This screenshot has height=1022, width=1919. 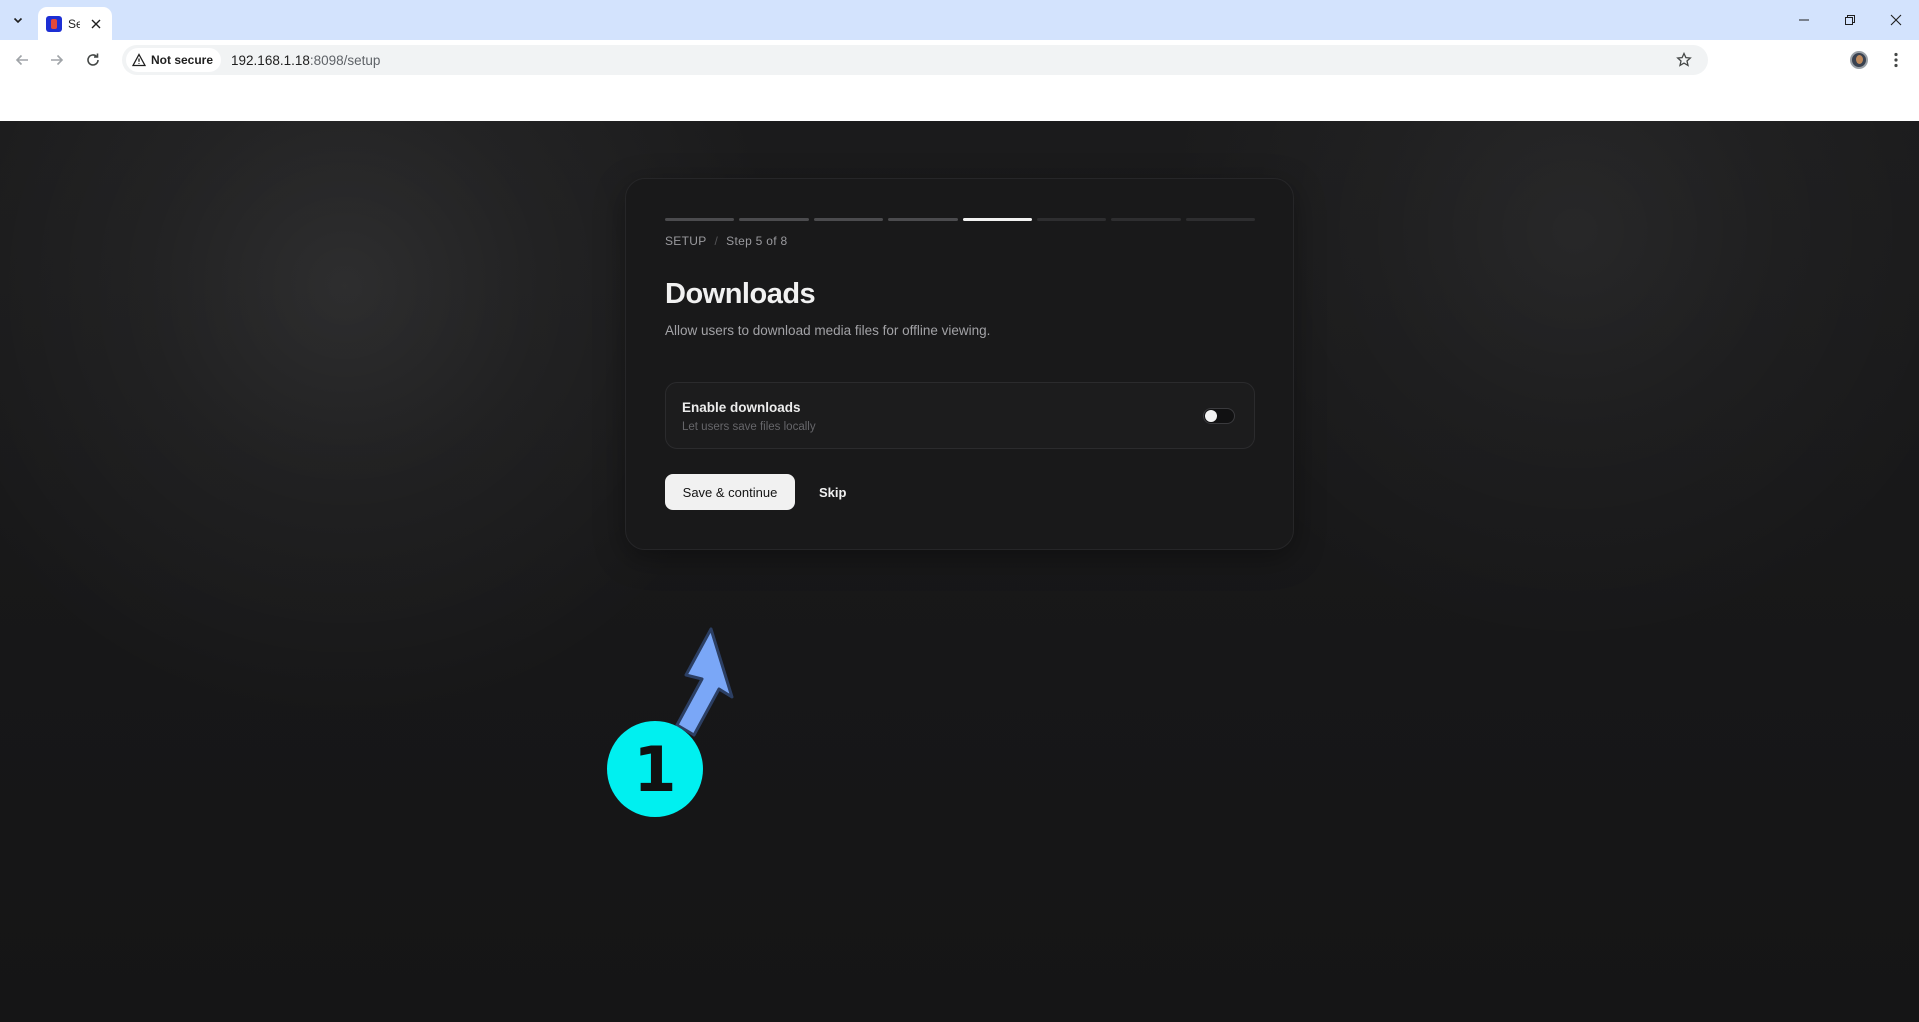 I want to click on breadcrumb-step: Step 5 of 8, so click(x=757, y=241).